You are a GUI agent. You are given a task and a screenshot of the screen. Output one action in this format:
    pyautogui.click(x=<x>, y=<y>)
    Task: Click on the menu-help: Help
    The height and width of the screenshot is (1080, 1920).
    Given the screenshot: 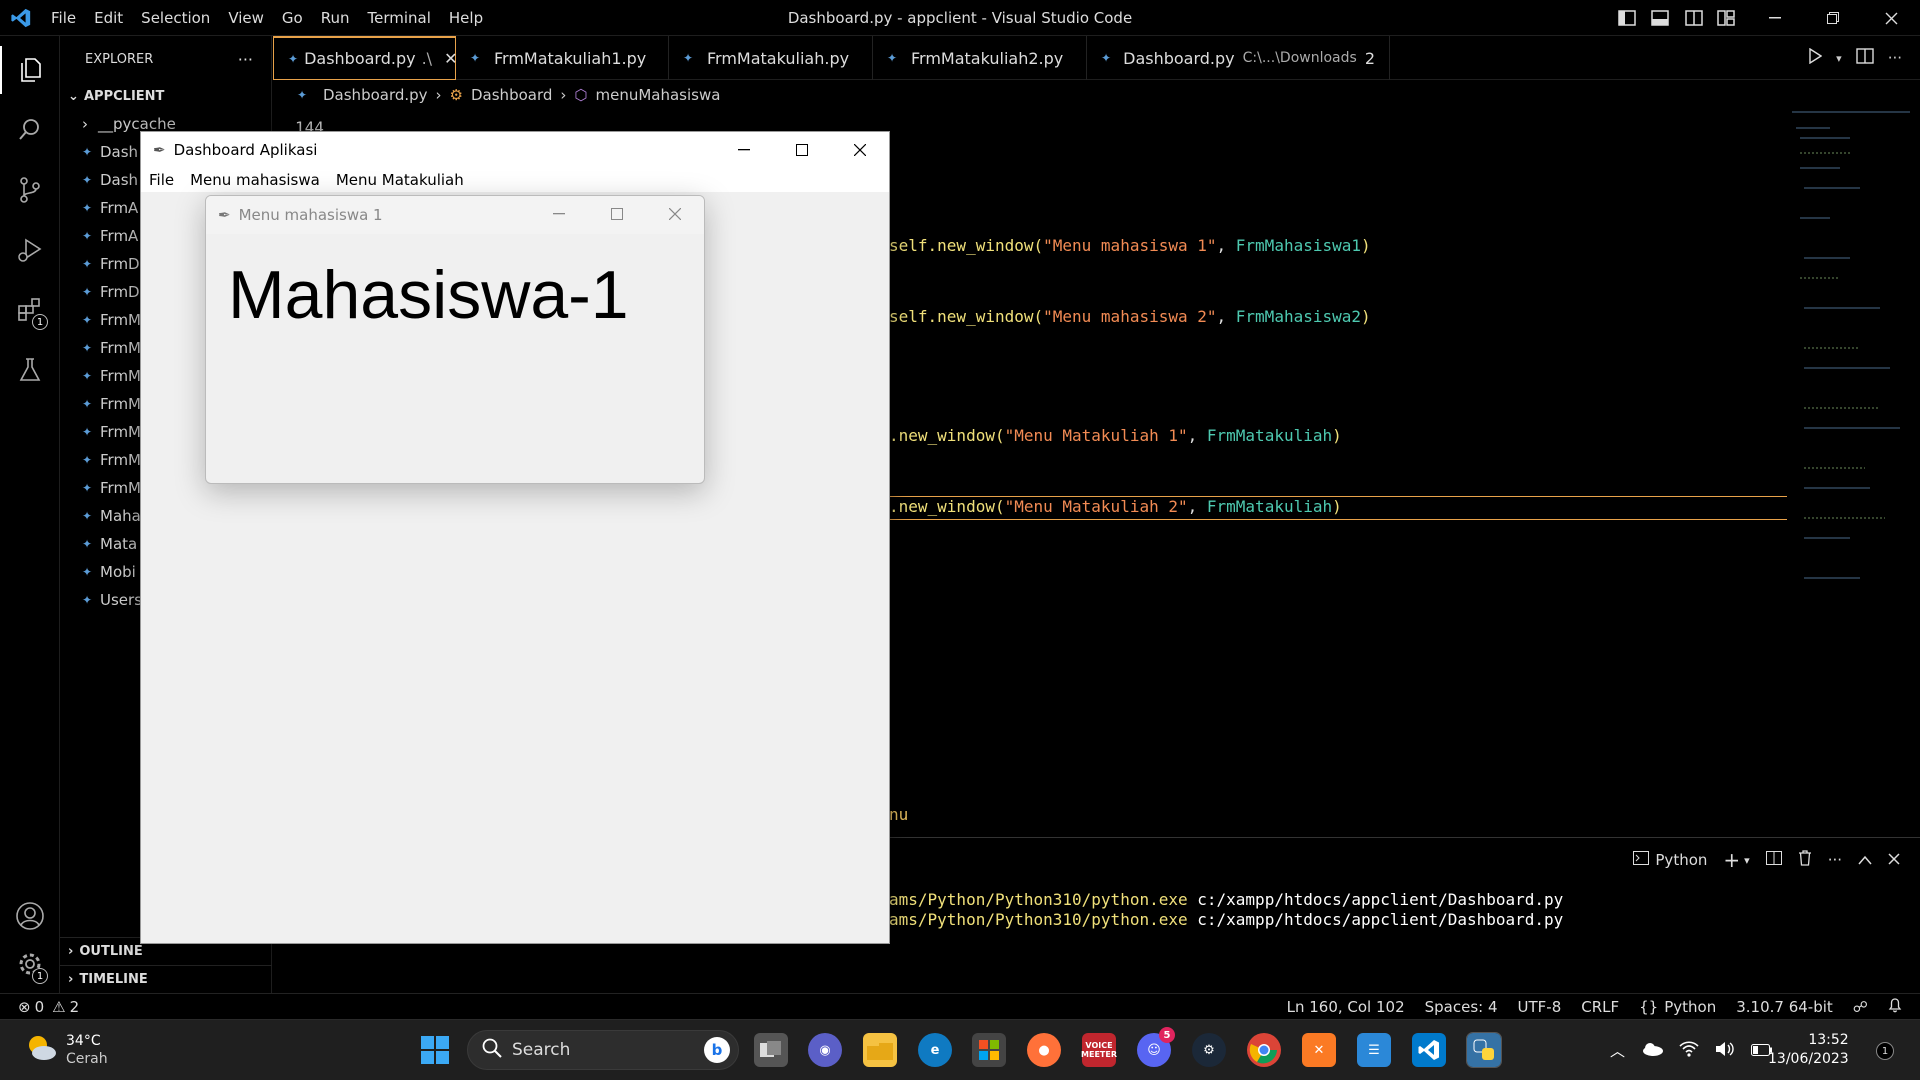 What is the action you would take?
    pyautogui.click(x=466, y=18)
    